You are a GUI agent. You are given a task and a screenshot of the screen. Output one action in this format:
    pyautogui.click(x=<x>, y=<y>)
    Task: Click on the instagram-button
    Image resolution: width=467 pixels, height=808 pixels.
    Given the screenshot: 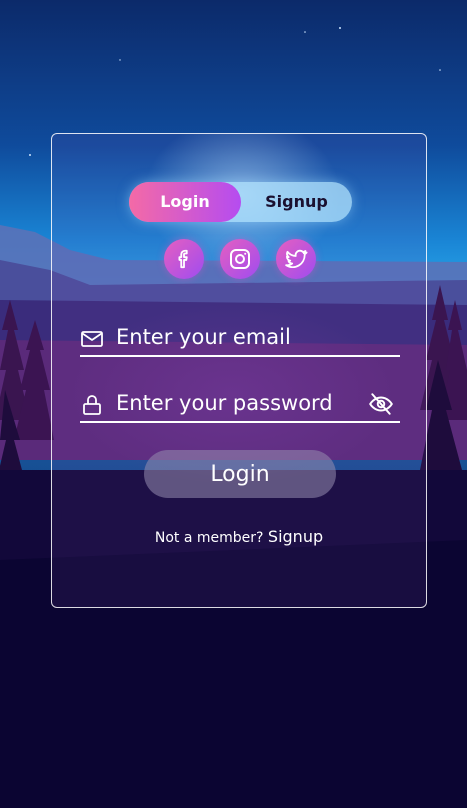 What is the action you would take?
    pyautogui.click(x=240, y=259)
    